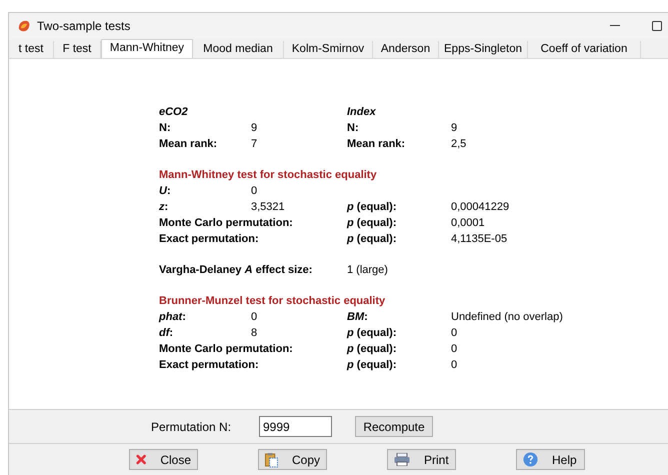 The image size is (668, 475). What do you see at coordinates (479, 239) in the screenshot?
I see `stat-value: 4,1135E-05` at bounding box center [479, 239].